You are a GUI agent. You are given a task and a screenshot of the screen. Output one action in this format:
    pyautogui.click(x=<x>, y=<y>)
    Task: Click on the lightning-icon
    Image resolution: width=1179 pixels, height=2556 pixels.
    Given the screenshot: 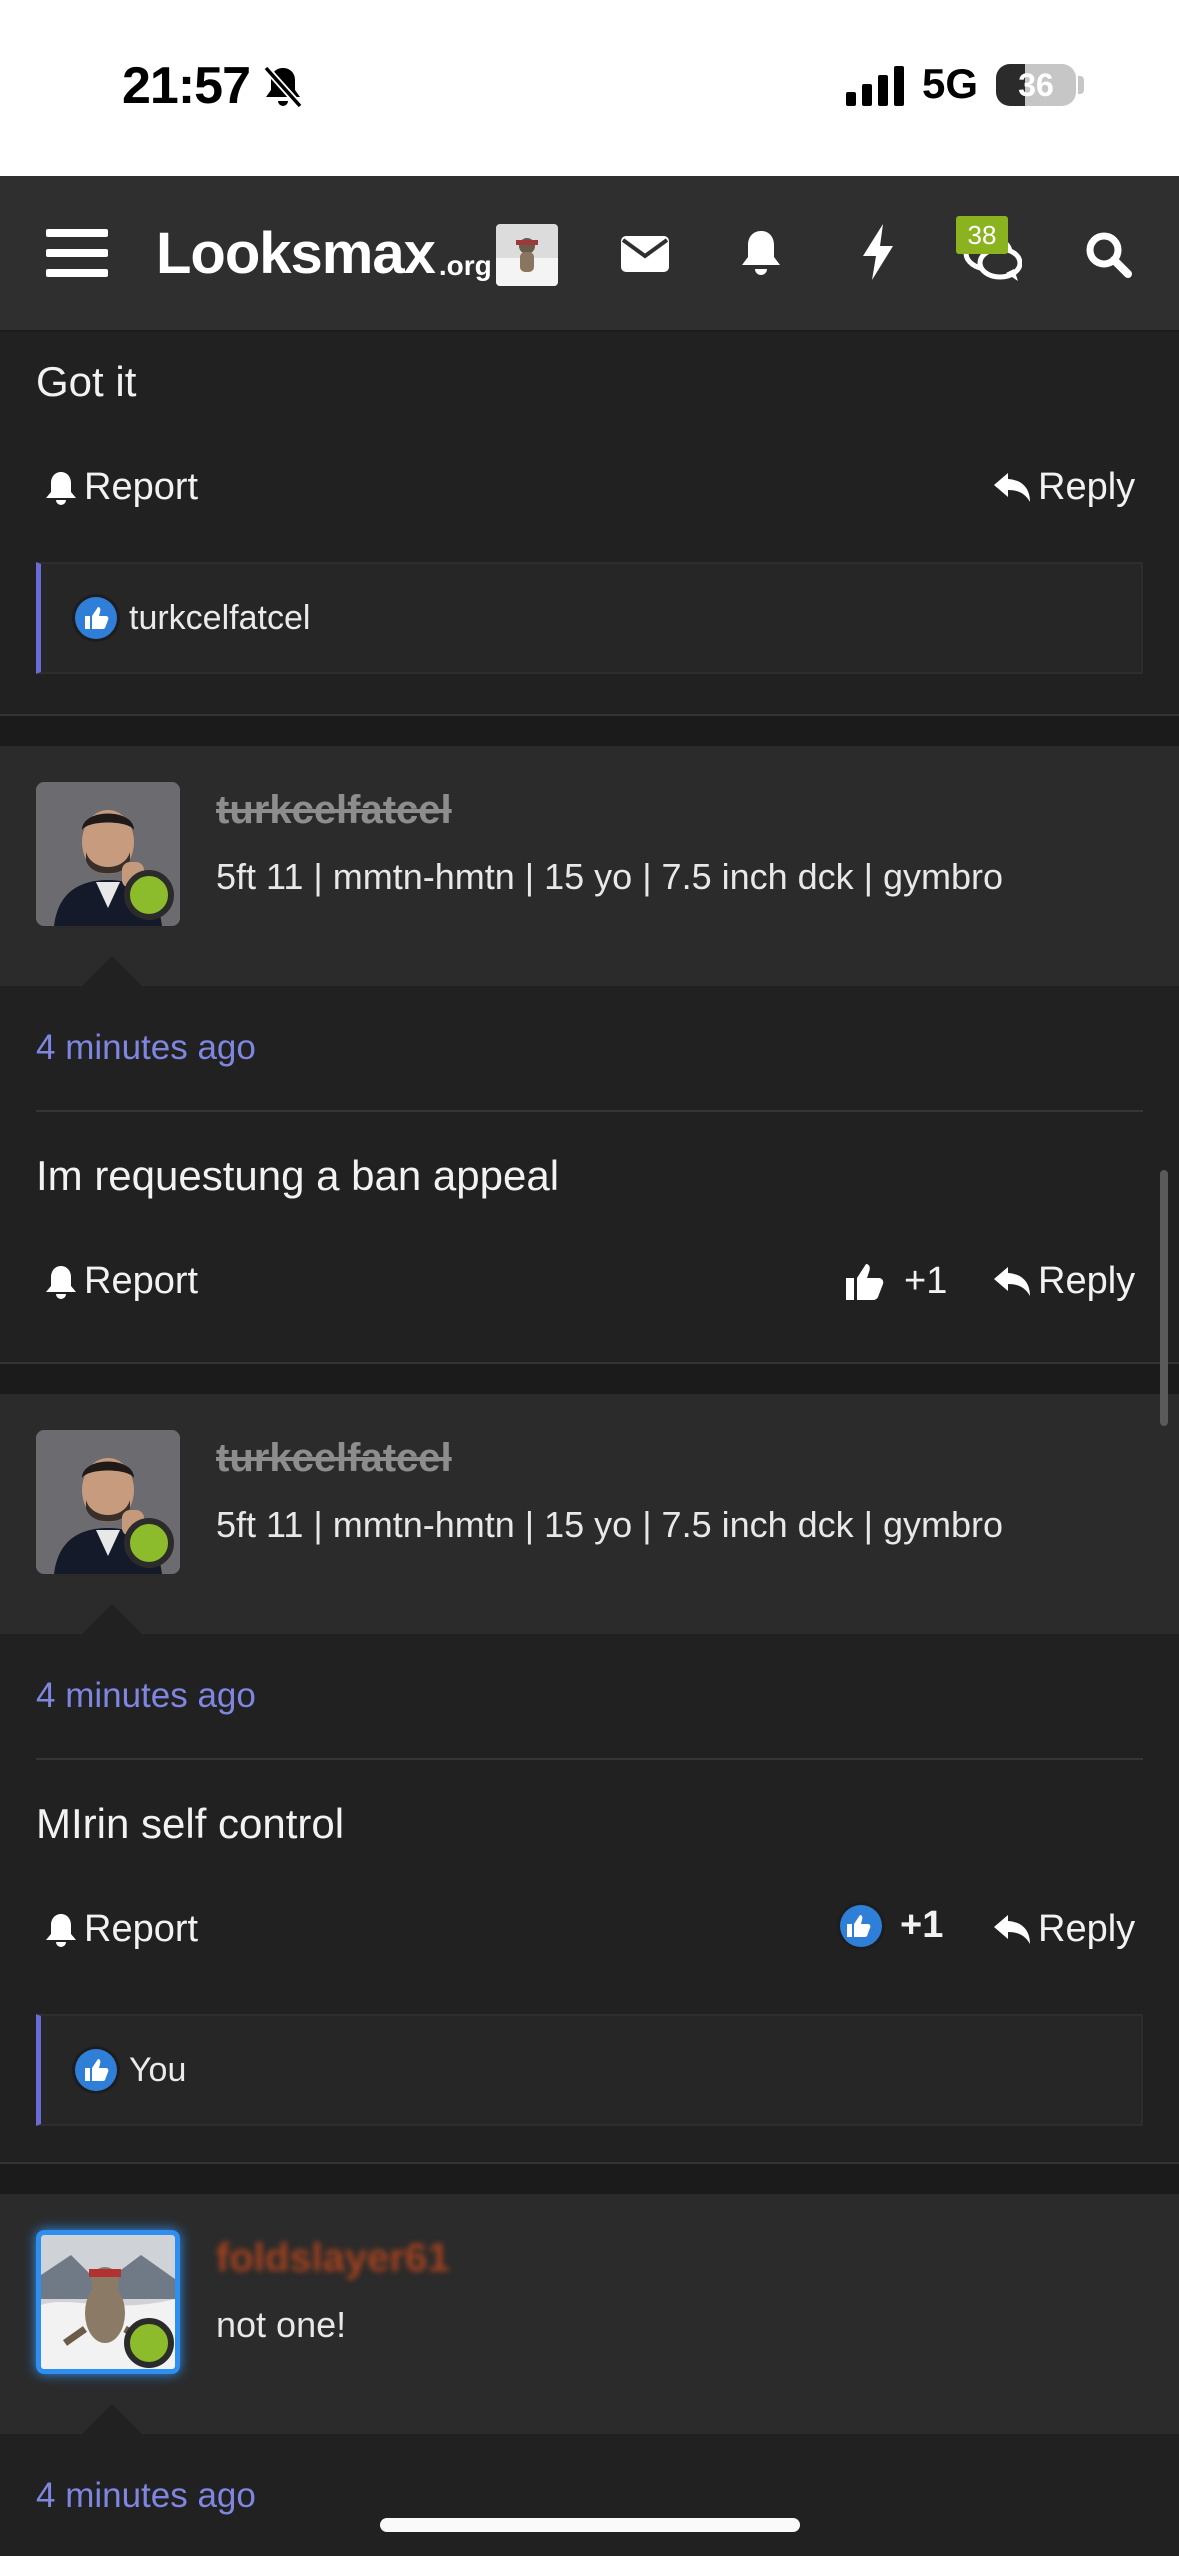 What is the action you would take?
    pyautogui.click(x=878, y=252)
    